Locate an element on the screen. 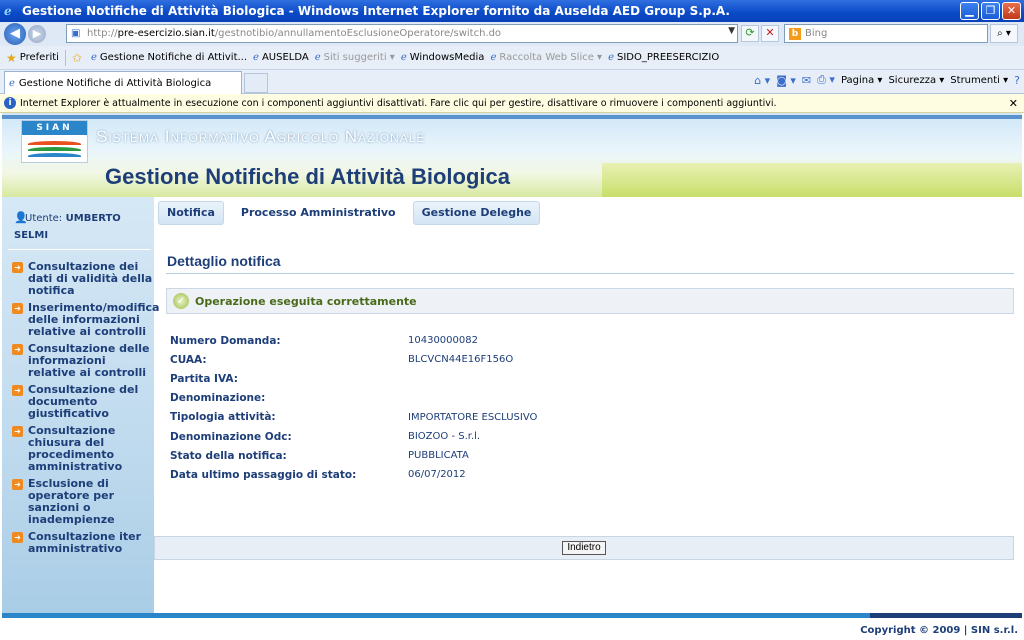 The height and width of the screenshot is (640, 1024). window-controls: ▁ ❐ ✕ is located at coordinates (990, 11).